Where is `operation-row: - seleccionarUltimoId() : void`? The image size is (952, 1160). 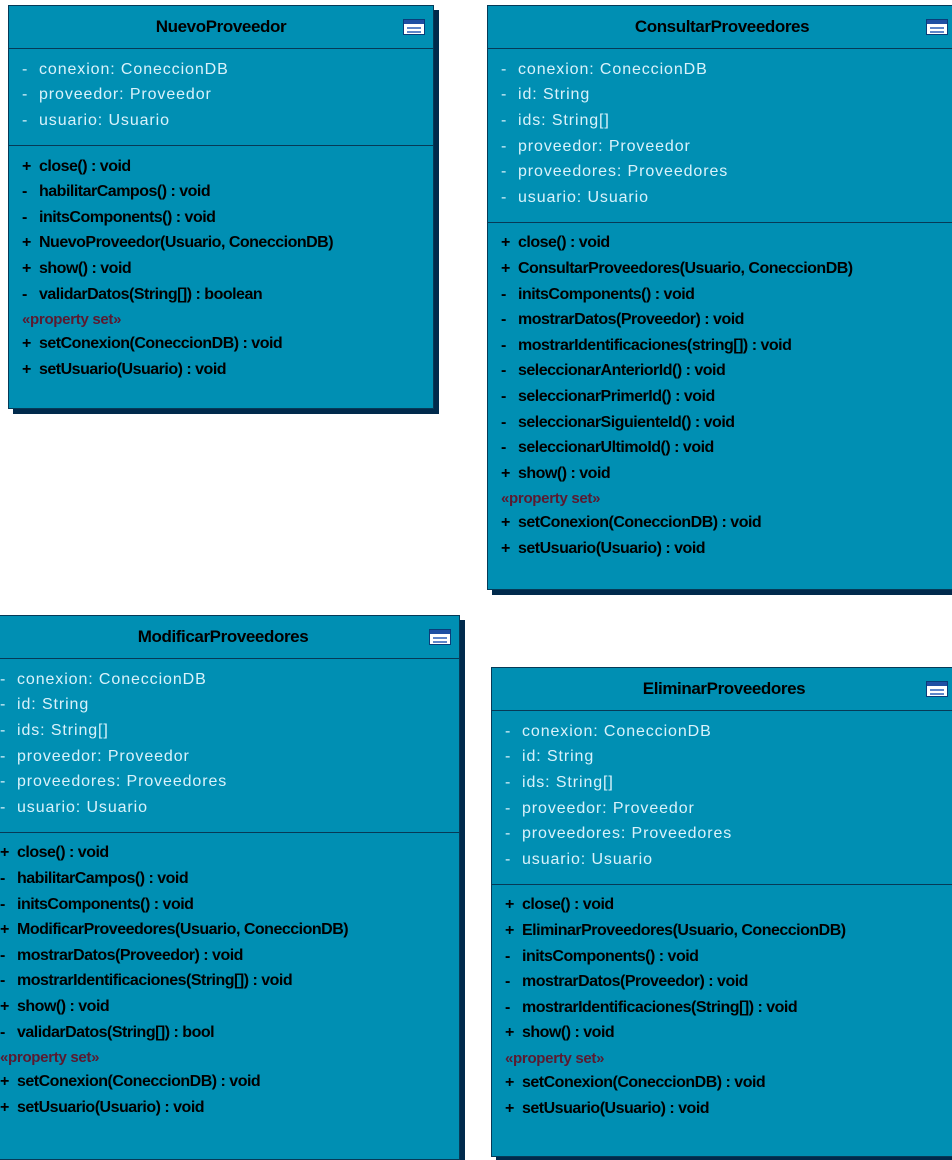 operation-row: - seleccionarUltimoId() : void is located at coordinates (720, 448).